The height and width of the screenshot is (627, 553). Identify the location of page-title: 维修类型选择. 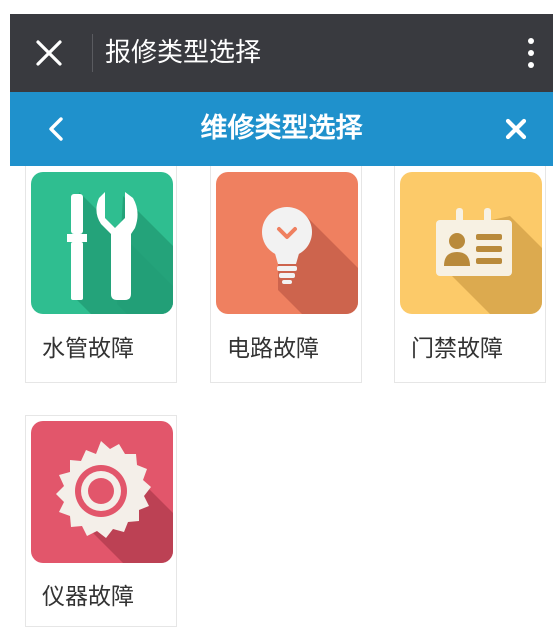
(281, 128).